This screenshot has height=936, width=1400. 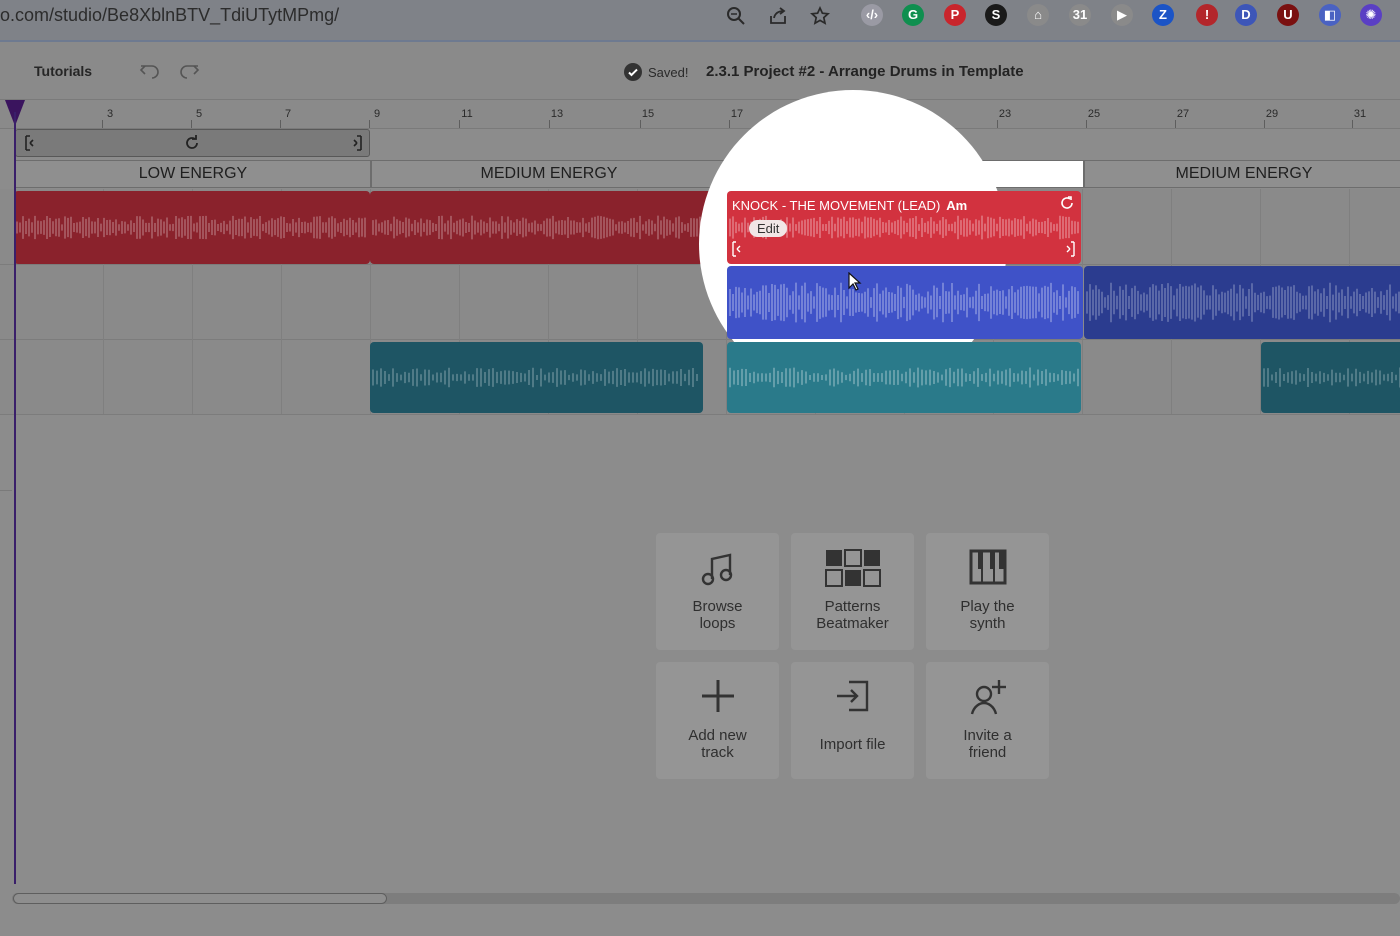 I want to click on music-note-icon, so click(x=716, y=569).